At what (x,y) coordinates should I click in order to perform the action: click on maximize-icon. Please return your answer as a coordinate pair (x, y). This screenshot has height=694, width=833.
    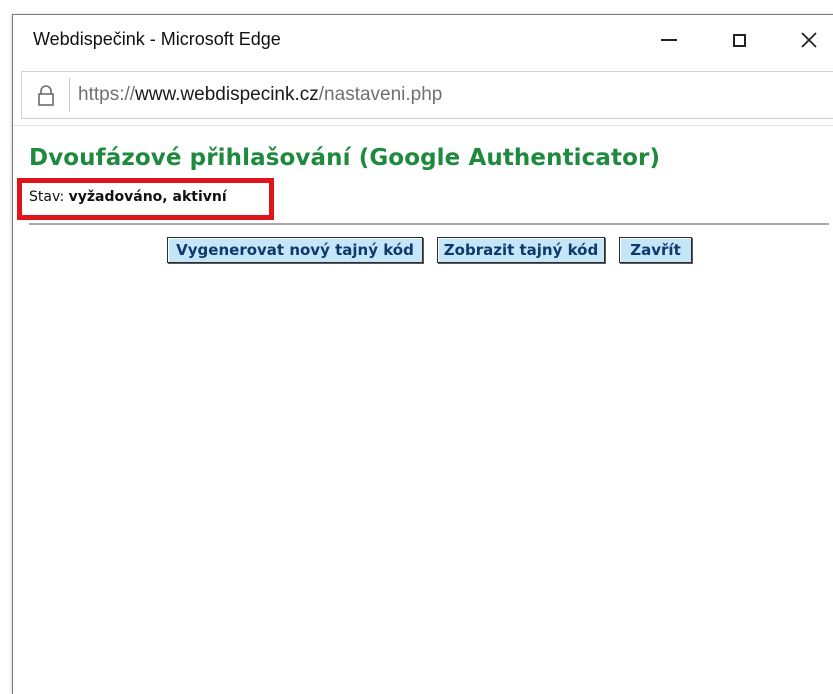
    Looking at the image, I should click on (739, 40).